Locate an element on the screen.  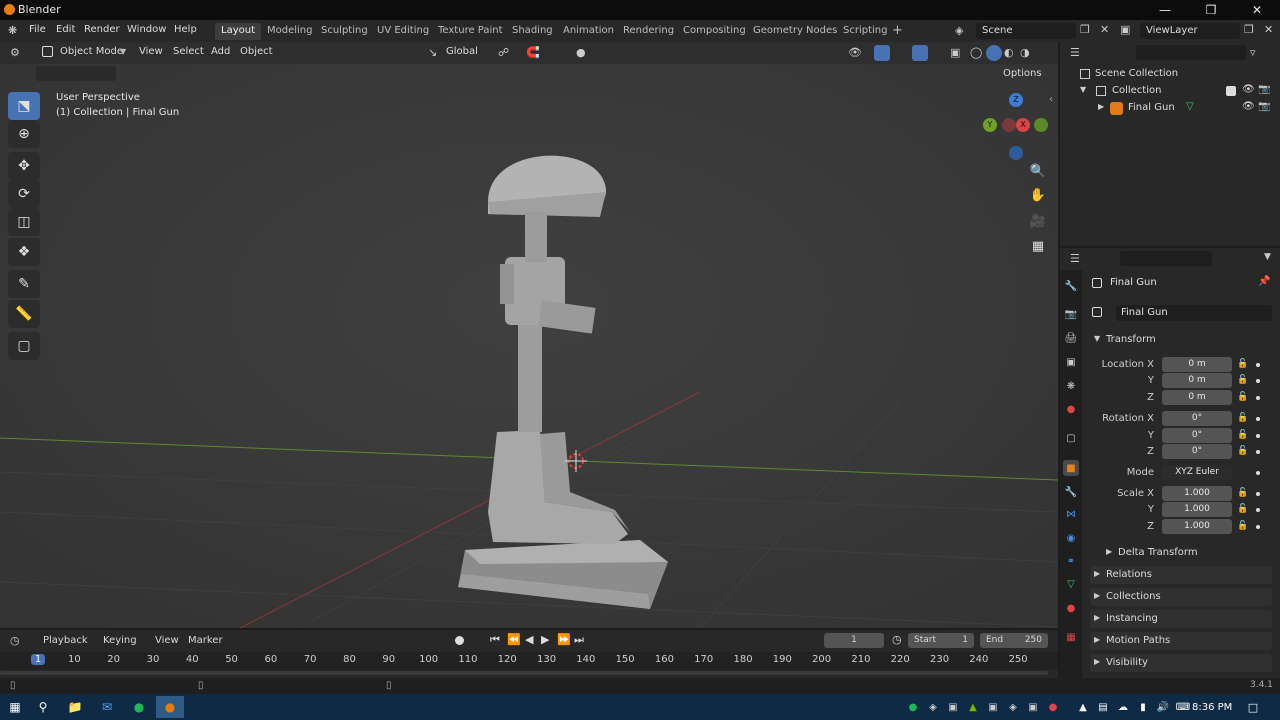
location-z-field: 0 m is located at coordinates (1197, 397).